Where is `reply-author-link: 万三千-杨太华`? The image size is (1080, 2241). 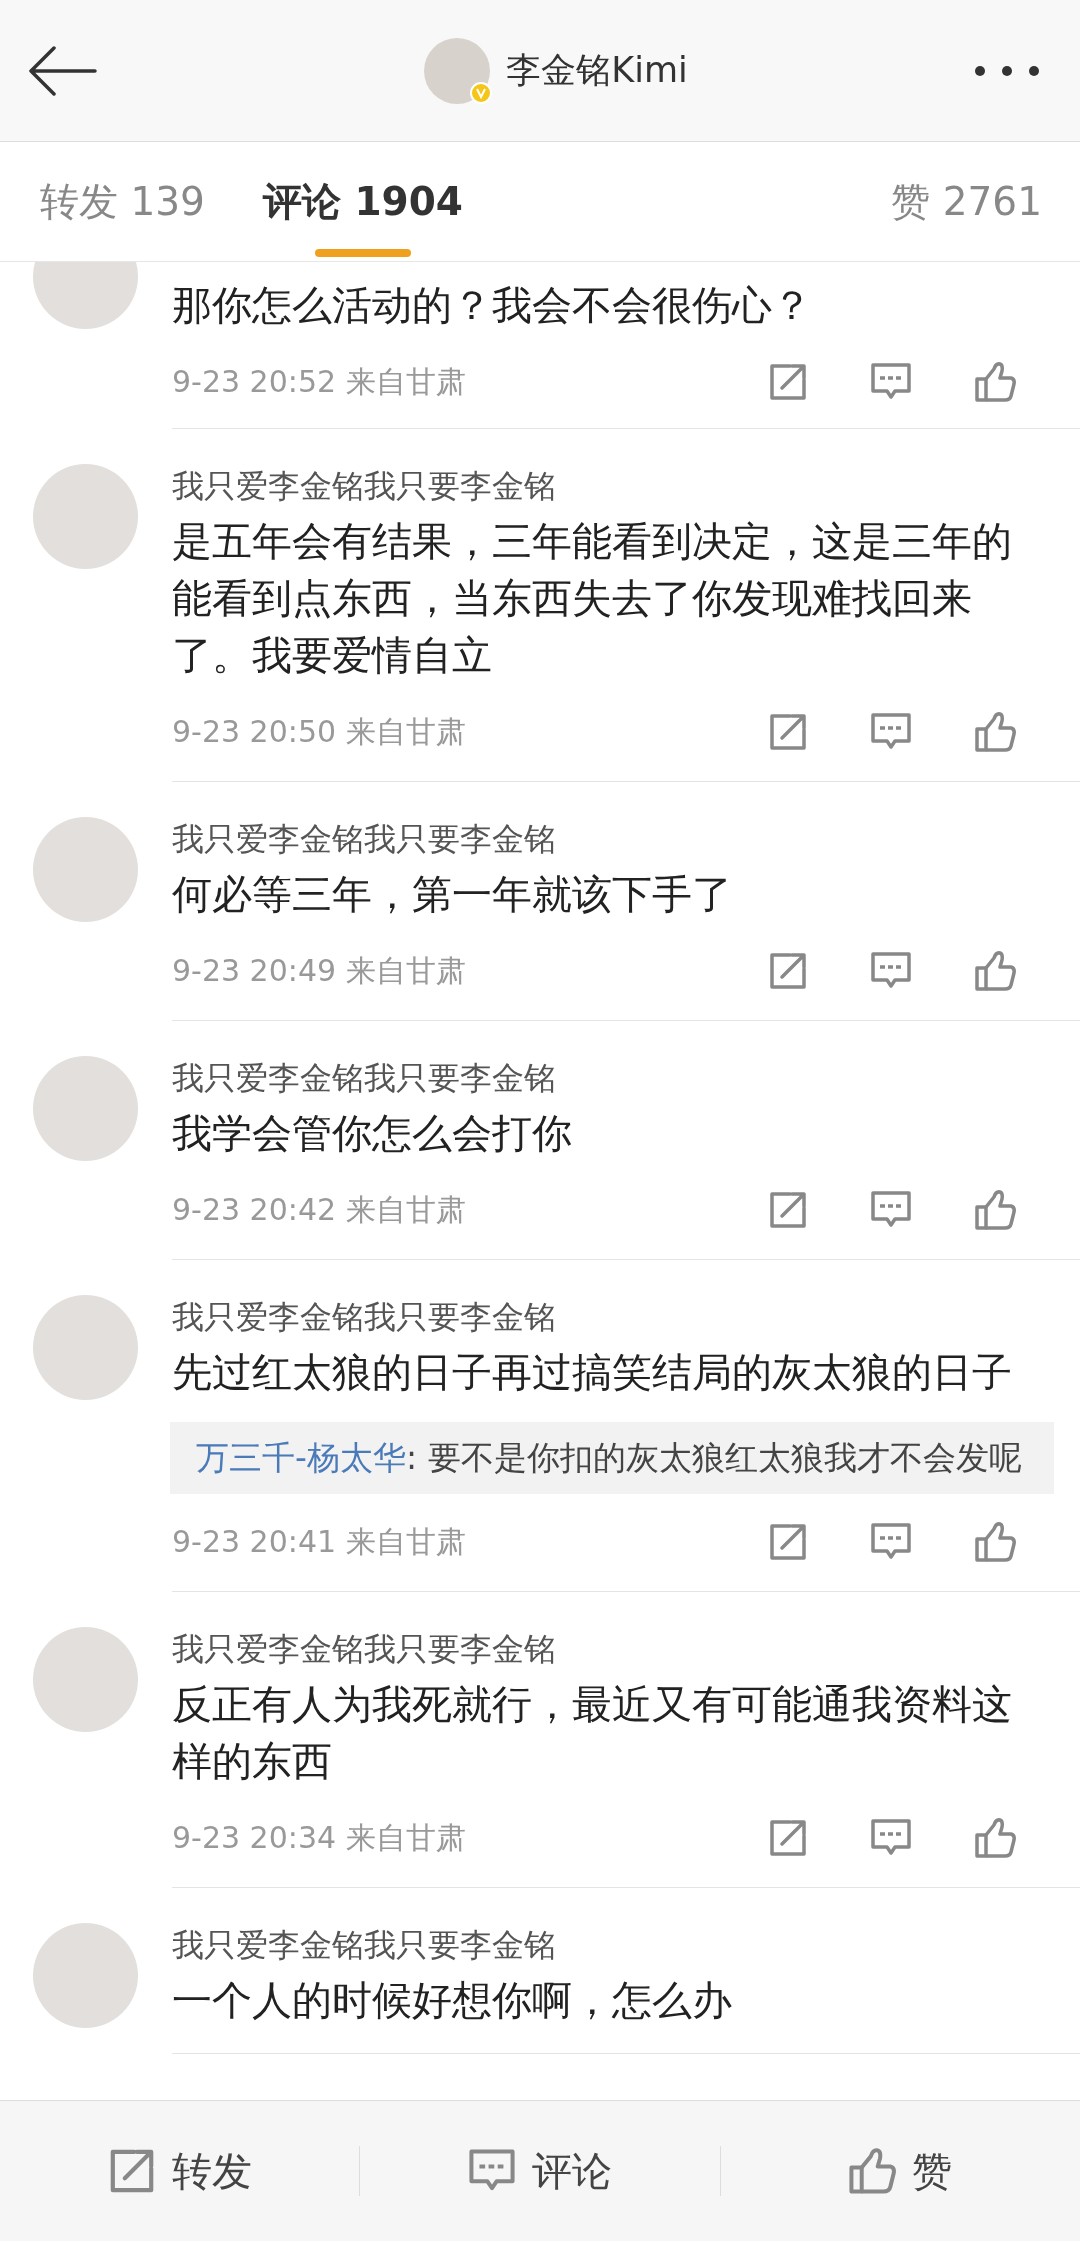 reply-author-link: 万三千-杨太华 is located at coordinates (301, 1457).